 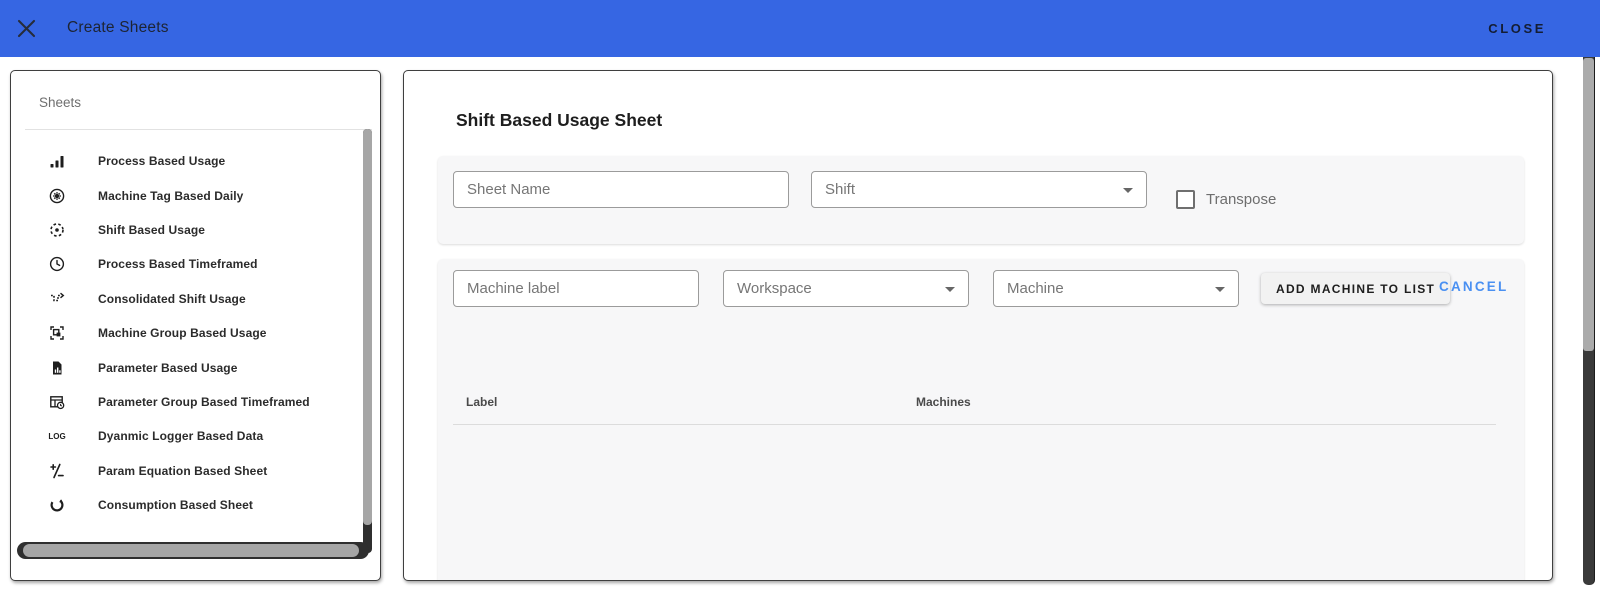 I want to click on sidebar-item-shift-based-usage: Shift Based Usage, so click(x=187, y=230).